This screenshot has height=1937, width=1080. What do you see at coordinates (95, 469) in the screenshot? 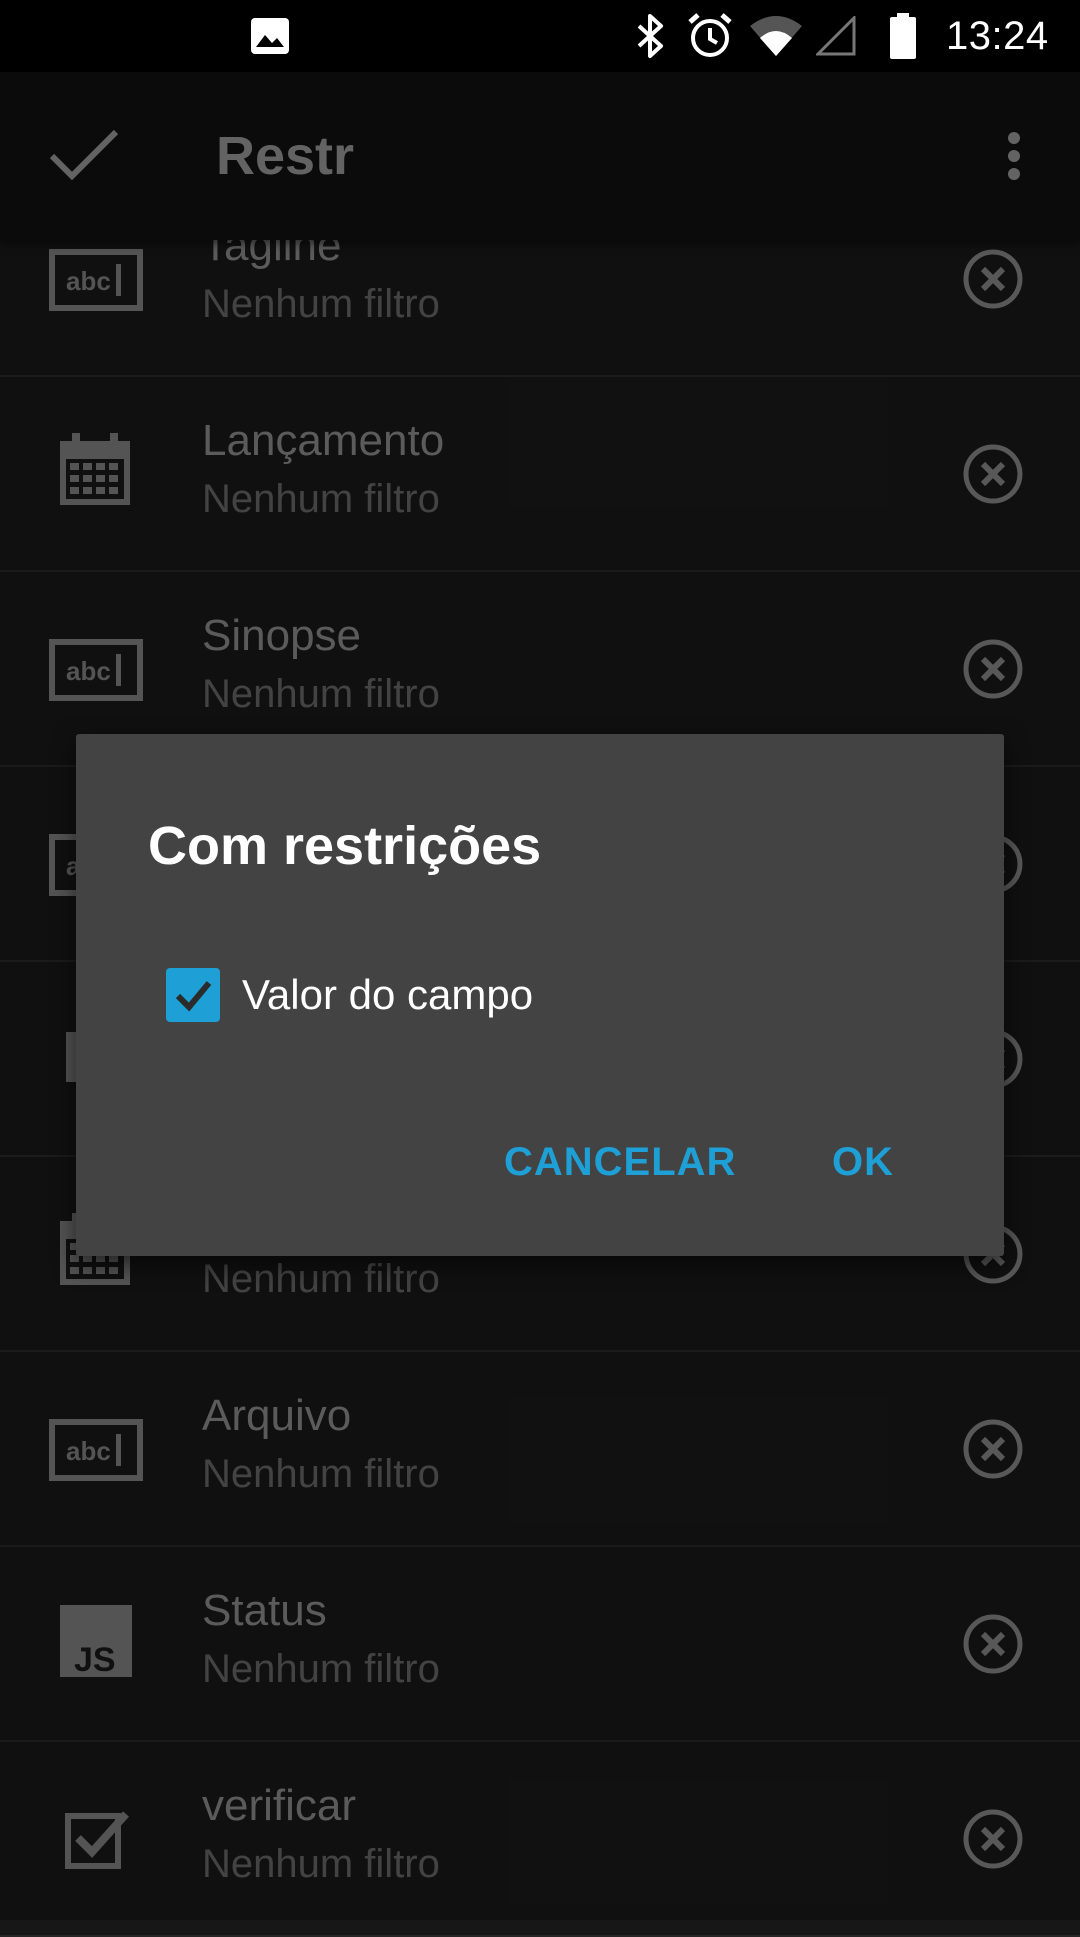
I see `calendar-icon` at bounding box center [95, 469].